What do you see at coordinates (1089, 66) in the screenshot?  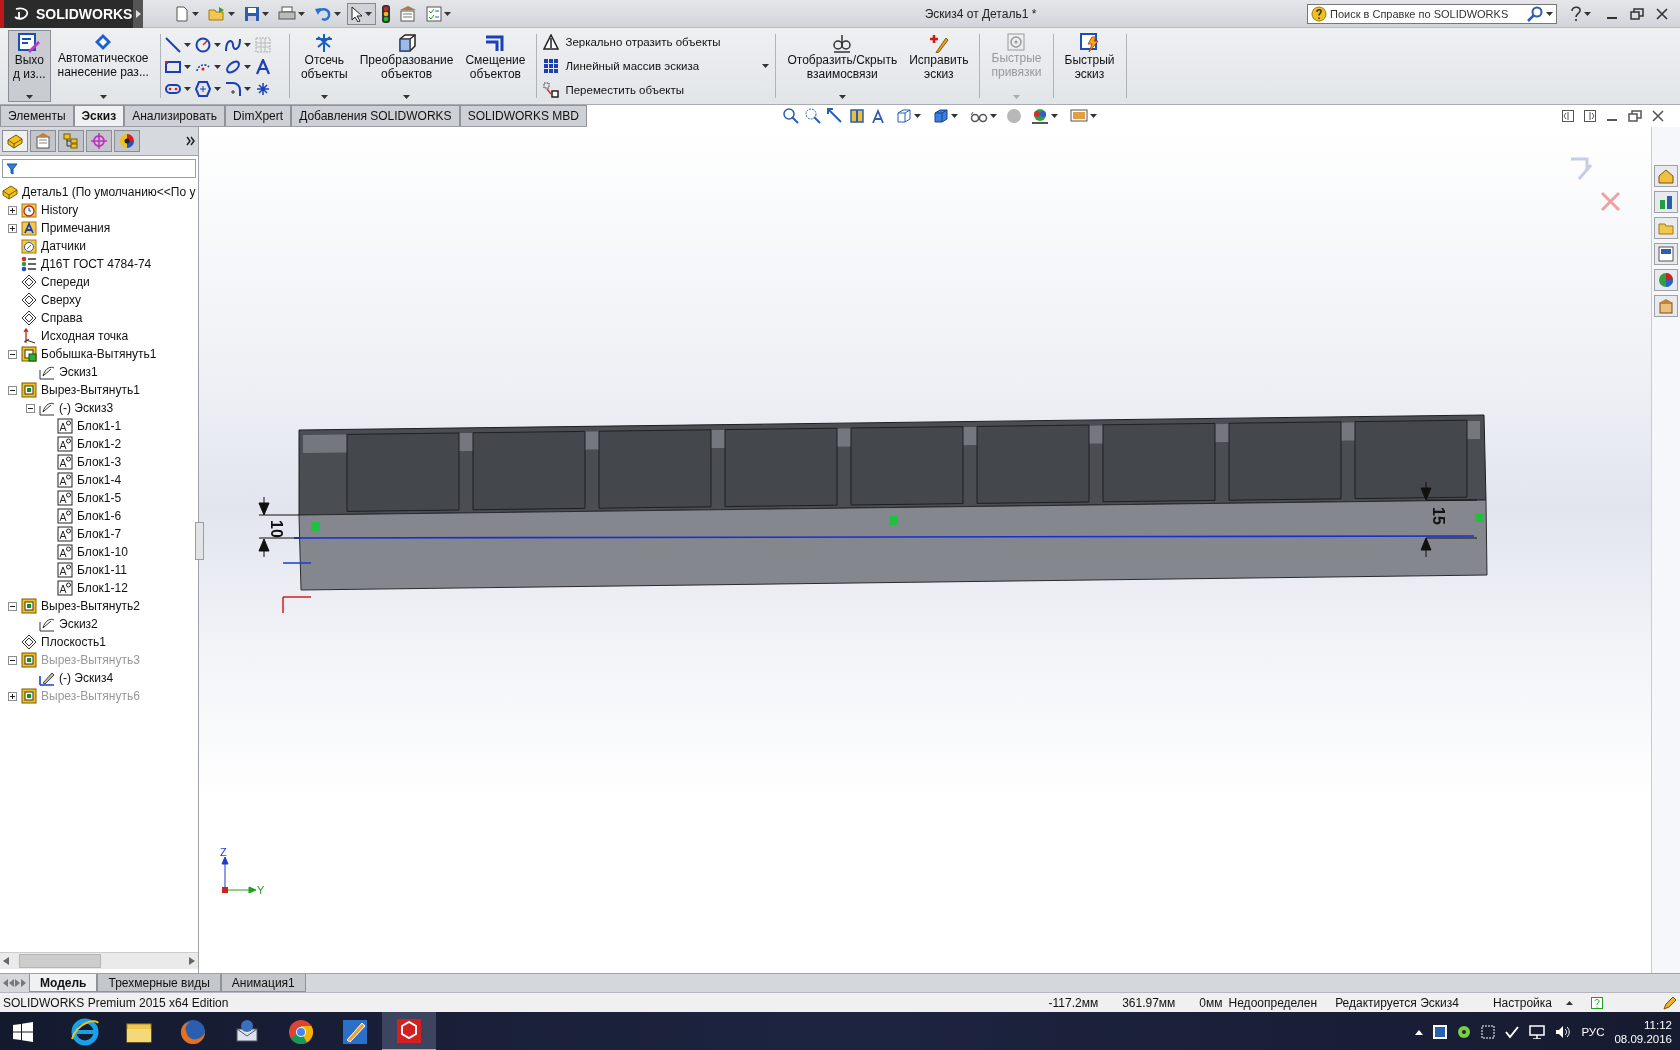 I see `ribbon-button: Быстрый эскиз` at bounding box center [1089, 66].